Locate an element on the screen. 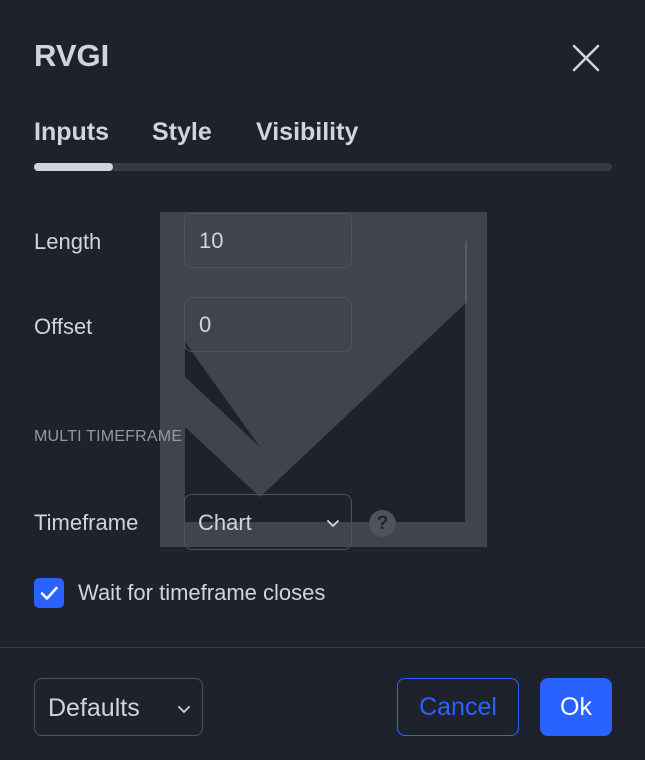 The image size is (645, 760). close-button is located at coordinates (586, 58).